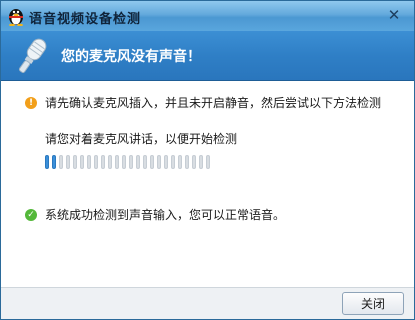 This screenshot has width=415, height=320. What do you see at coordinates (85, 19) in the screenshot?
I see `window-title: 语音视频设备检测` at bounding box center [85, 19].